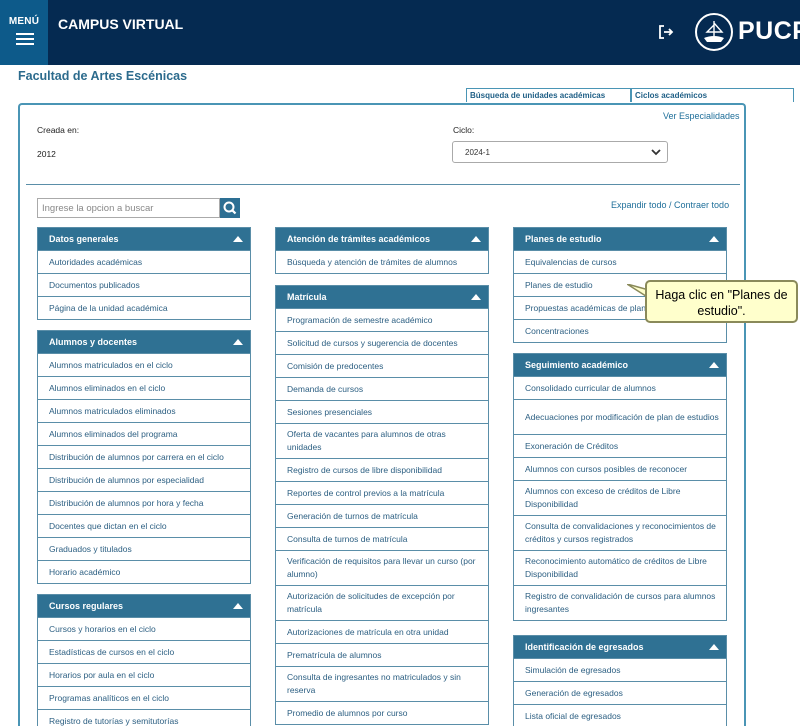  What do you see at coordinates (144, 342) in the screenshot?
I see `panel-header: Alumnos y docentes` at bounding box center [144, 342].